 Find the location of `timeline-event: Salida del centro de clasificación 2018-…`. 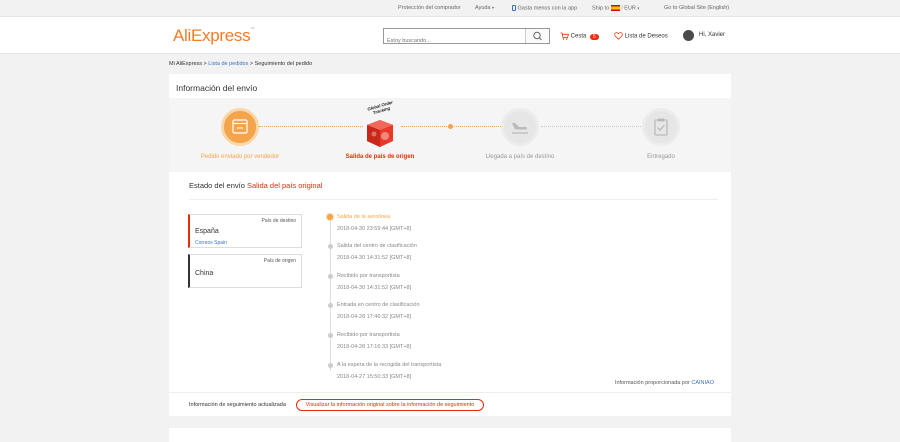

timeline-event: Salida del centro de clasificación 2018-… is located at coordinates (377, 252).